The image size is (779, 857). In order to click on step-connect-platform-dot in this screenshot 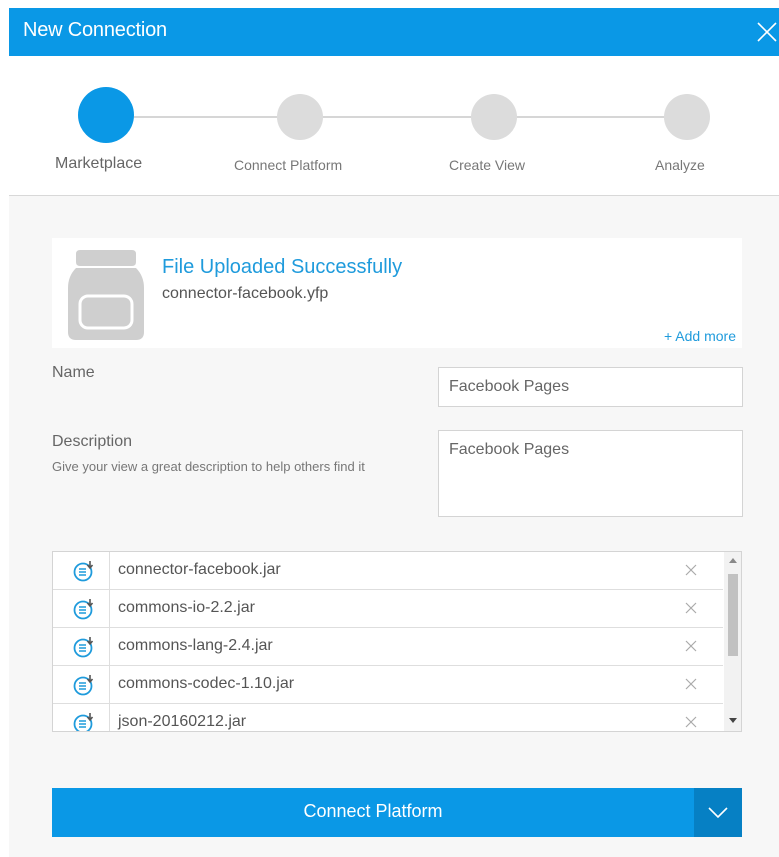, I will do `click(300, 117)`.